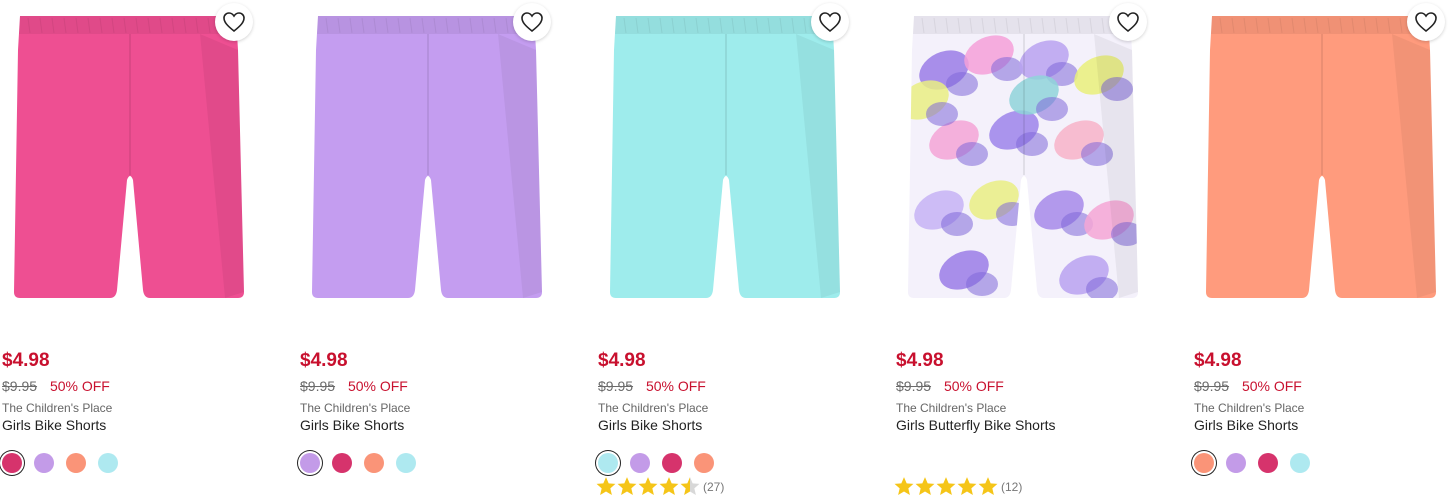 This screenshot has height=498, width=1455. I want to click on review-count: (12), so click(1012, 487).